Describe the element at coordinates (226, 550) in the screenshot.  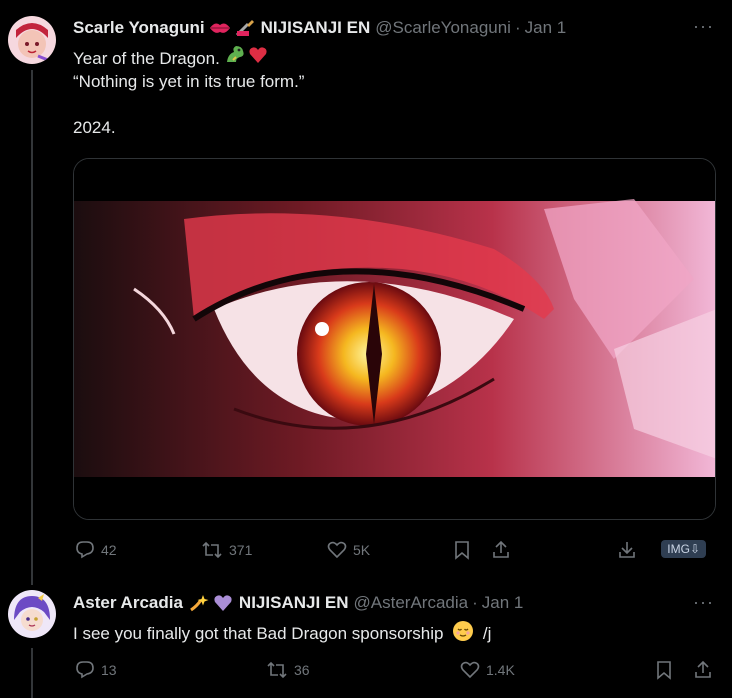
I see `repost-button: 371` at that location.